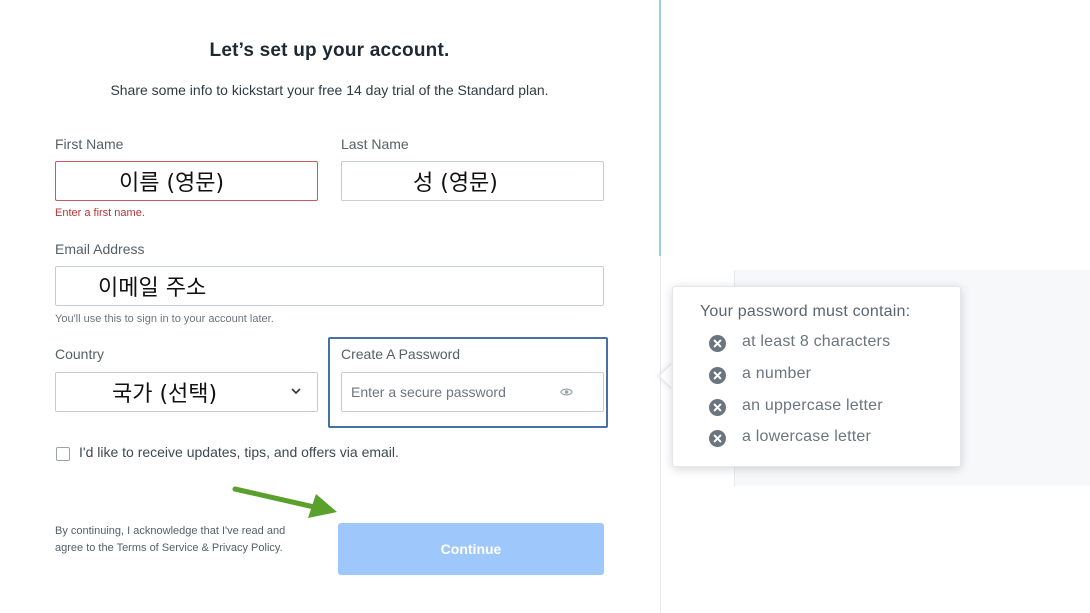  I want to click on first-name-field: 이름 (영문), so click(186, 181).